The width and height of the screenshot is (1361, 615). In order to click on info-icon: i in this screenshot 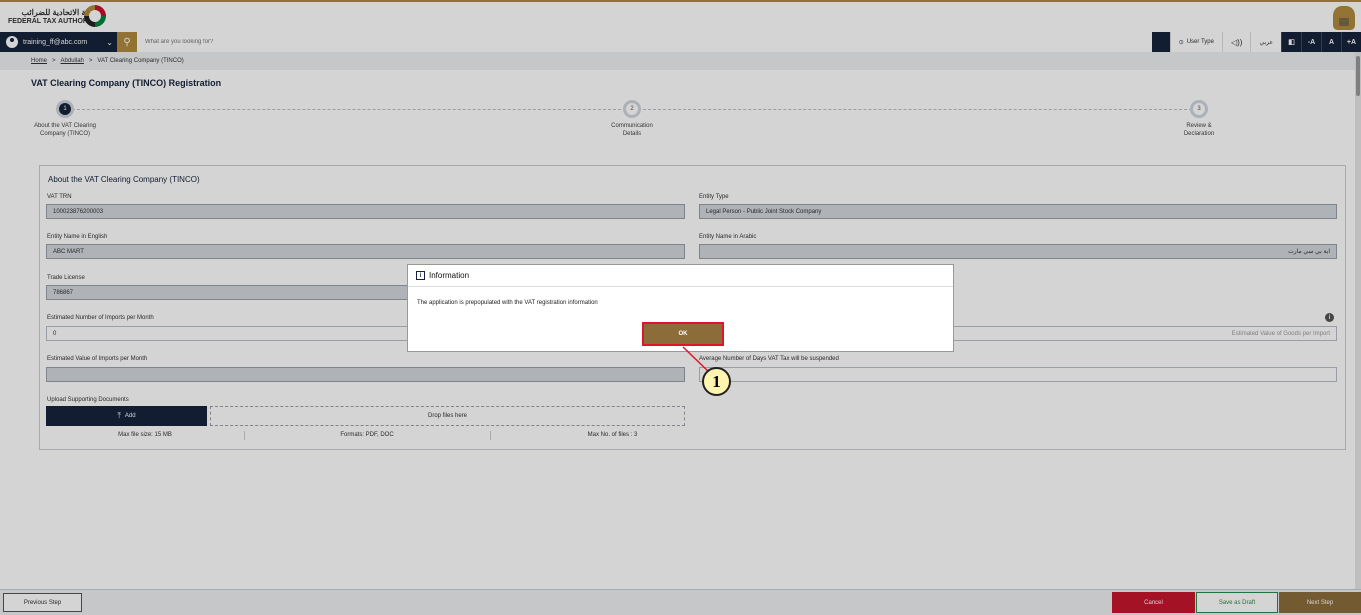, I will do `click(420, 275)`.